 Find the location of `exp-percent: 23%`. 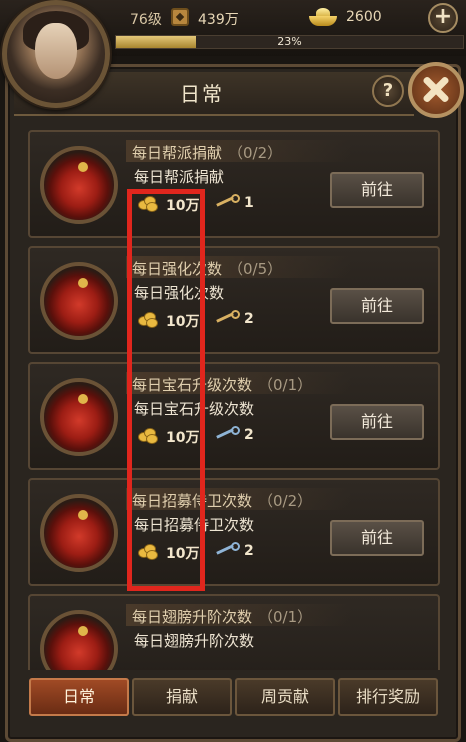

exp-percent: 23% is located at coordinates (289, 41).